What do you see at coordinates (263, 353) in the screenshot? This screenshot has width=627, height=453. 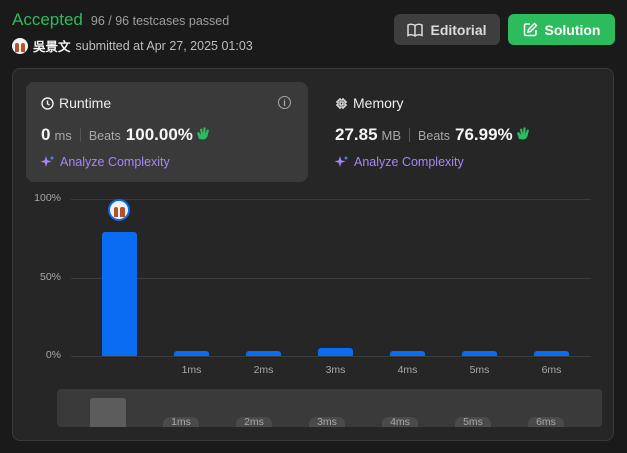 I see `bar-2ms` at bounding box center [263, 353].